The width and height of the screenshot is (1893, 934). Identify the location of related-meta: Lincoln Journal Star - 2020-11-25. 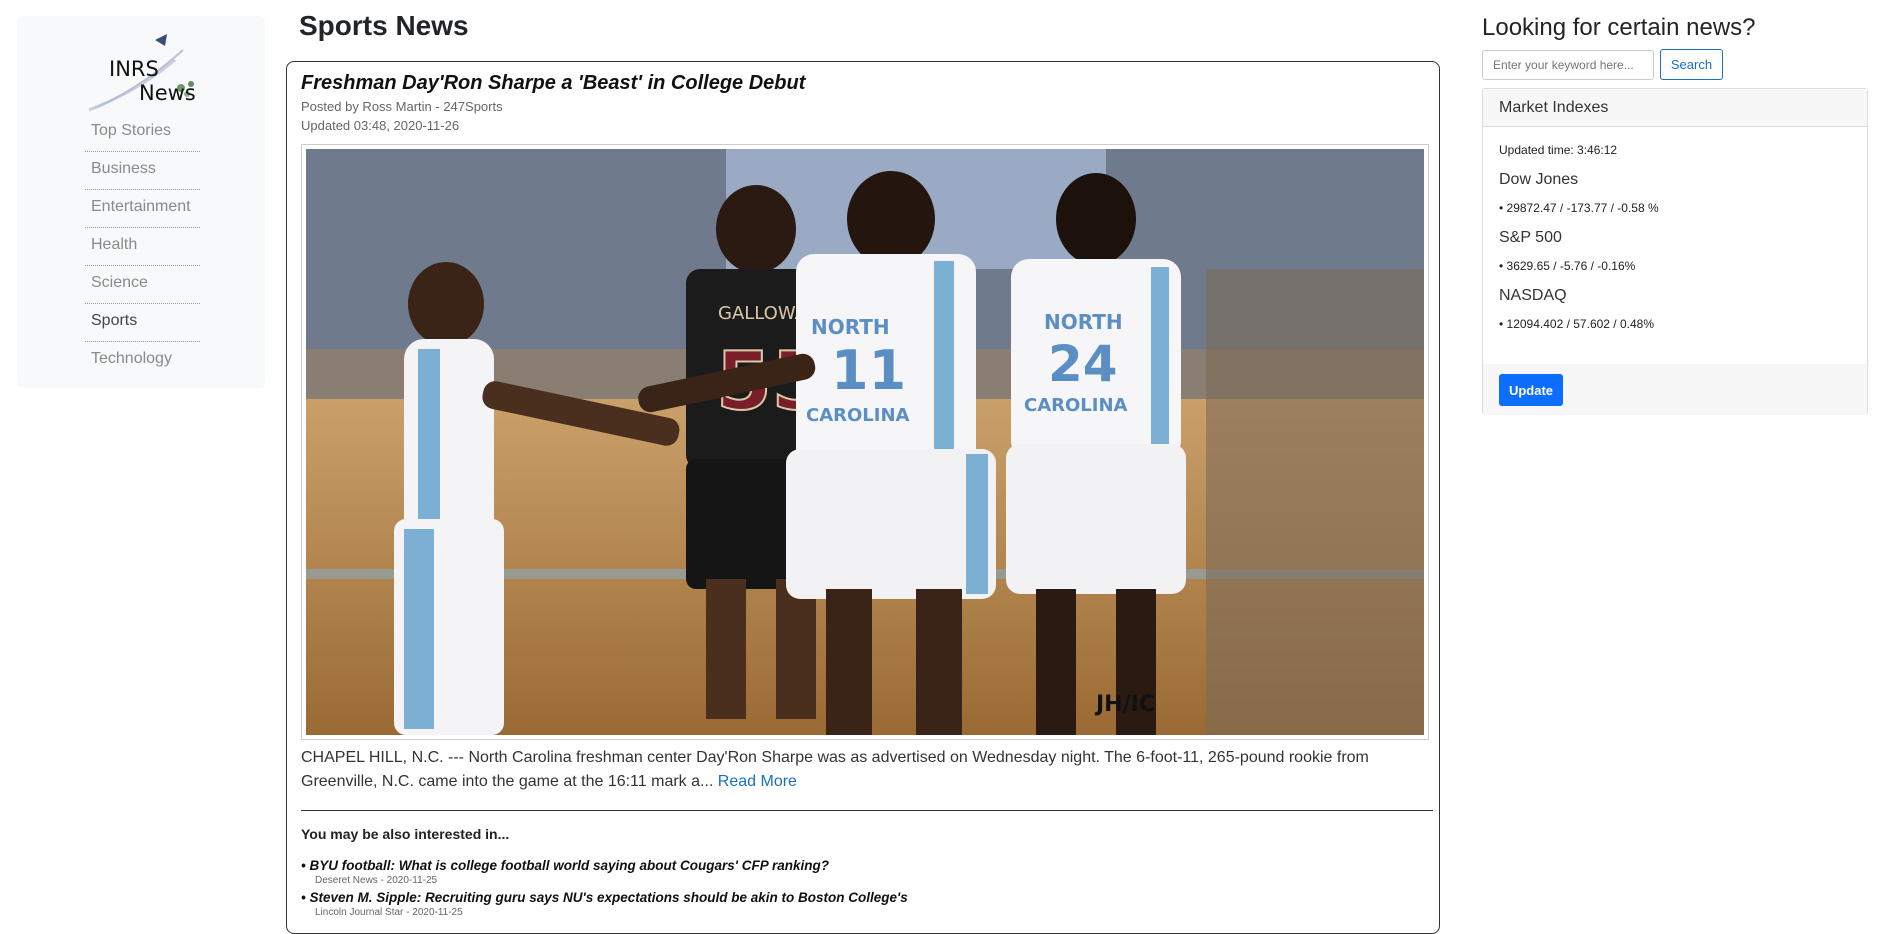
(389, 912).